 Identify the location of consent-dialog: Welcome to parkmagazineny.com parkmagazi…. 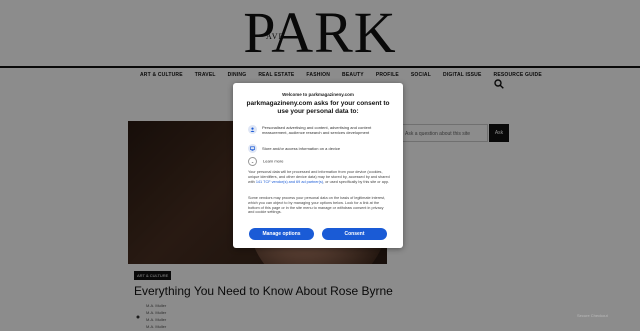
(318, 165).